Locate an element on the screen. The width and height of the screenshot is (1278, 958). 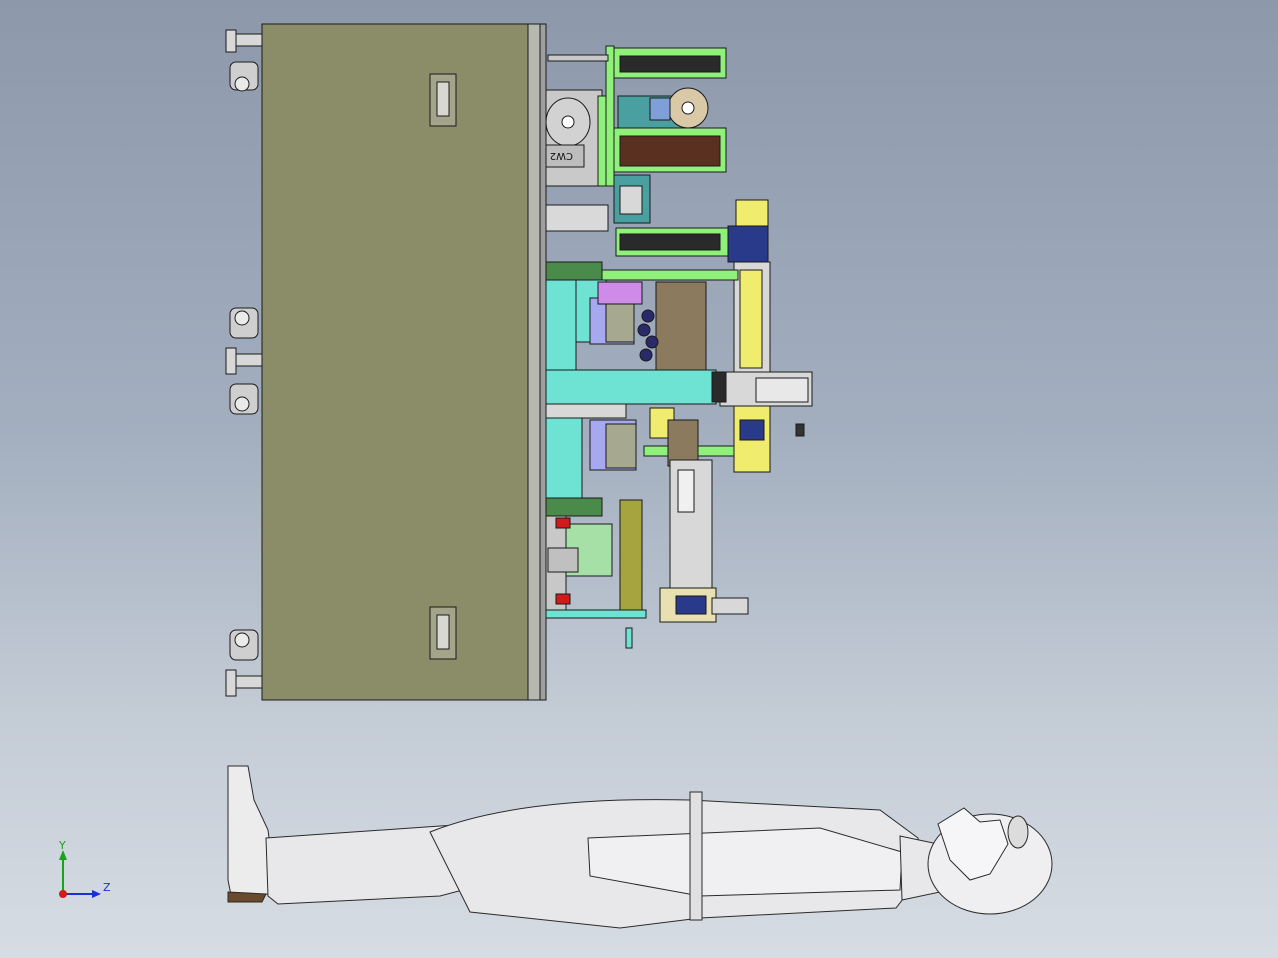
motor-label: CW2 is located at coordinates (561, 155).